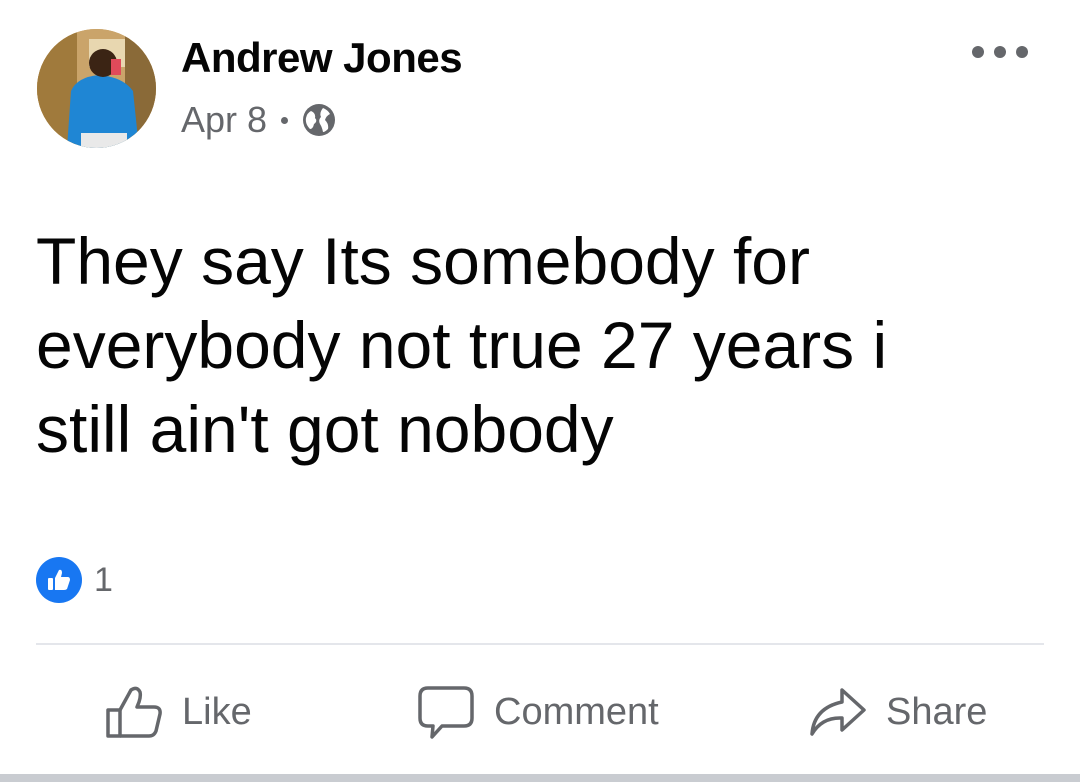  What do you see at coordinates (217, 711) in the screenshot?
I see `like-label: Like` at bounding box center [217, 711].